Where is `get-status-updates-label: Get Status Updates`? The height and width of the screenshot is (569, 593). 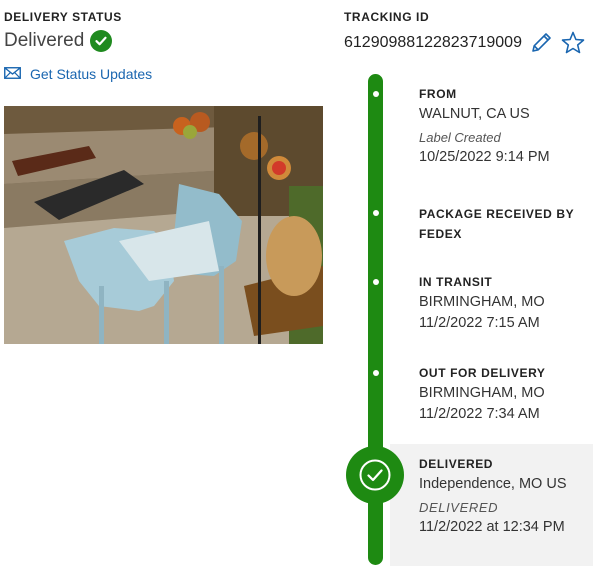
get-status-updates-label: Get Status Updates is located at coordinates (91, 74).